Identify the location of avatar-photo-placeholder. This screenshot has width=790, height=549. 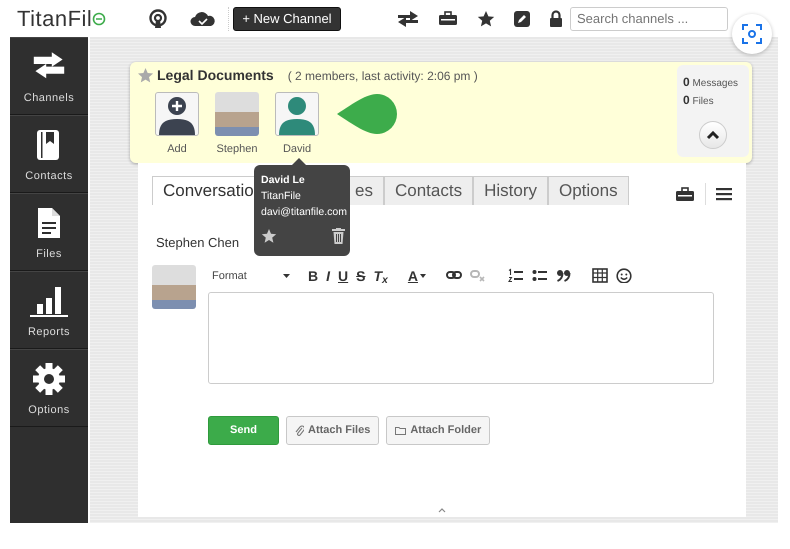
(174, 286).